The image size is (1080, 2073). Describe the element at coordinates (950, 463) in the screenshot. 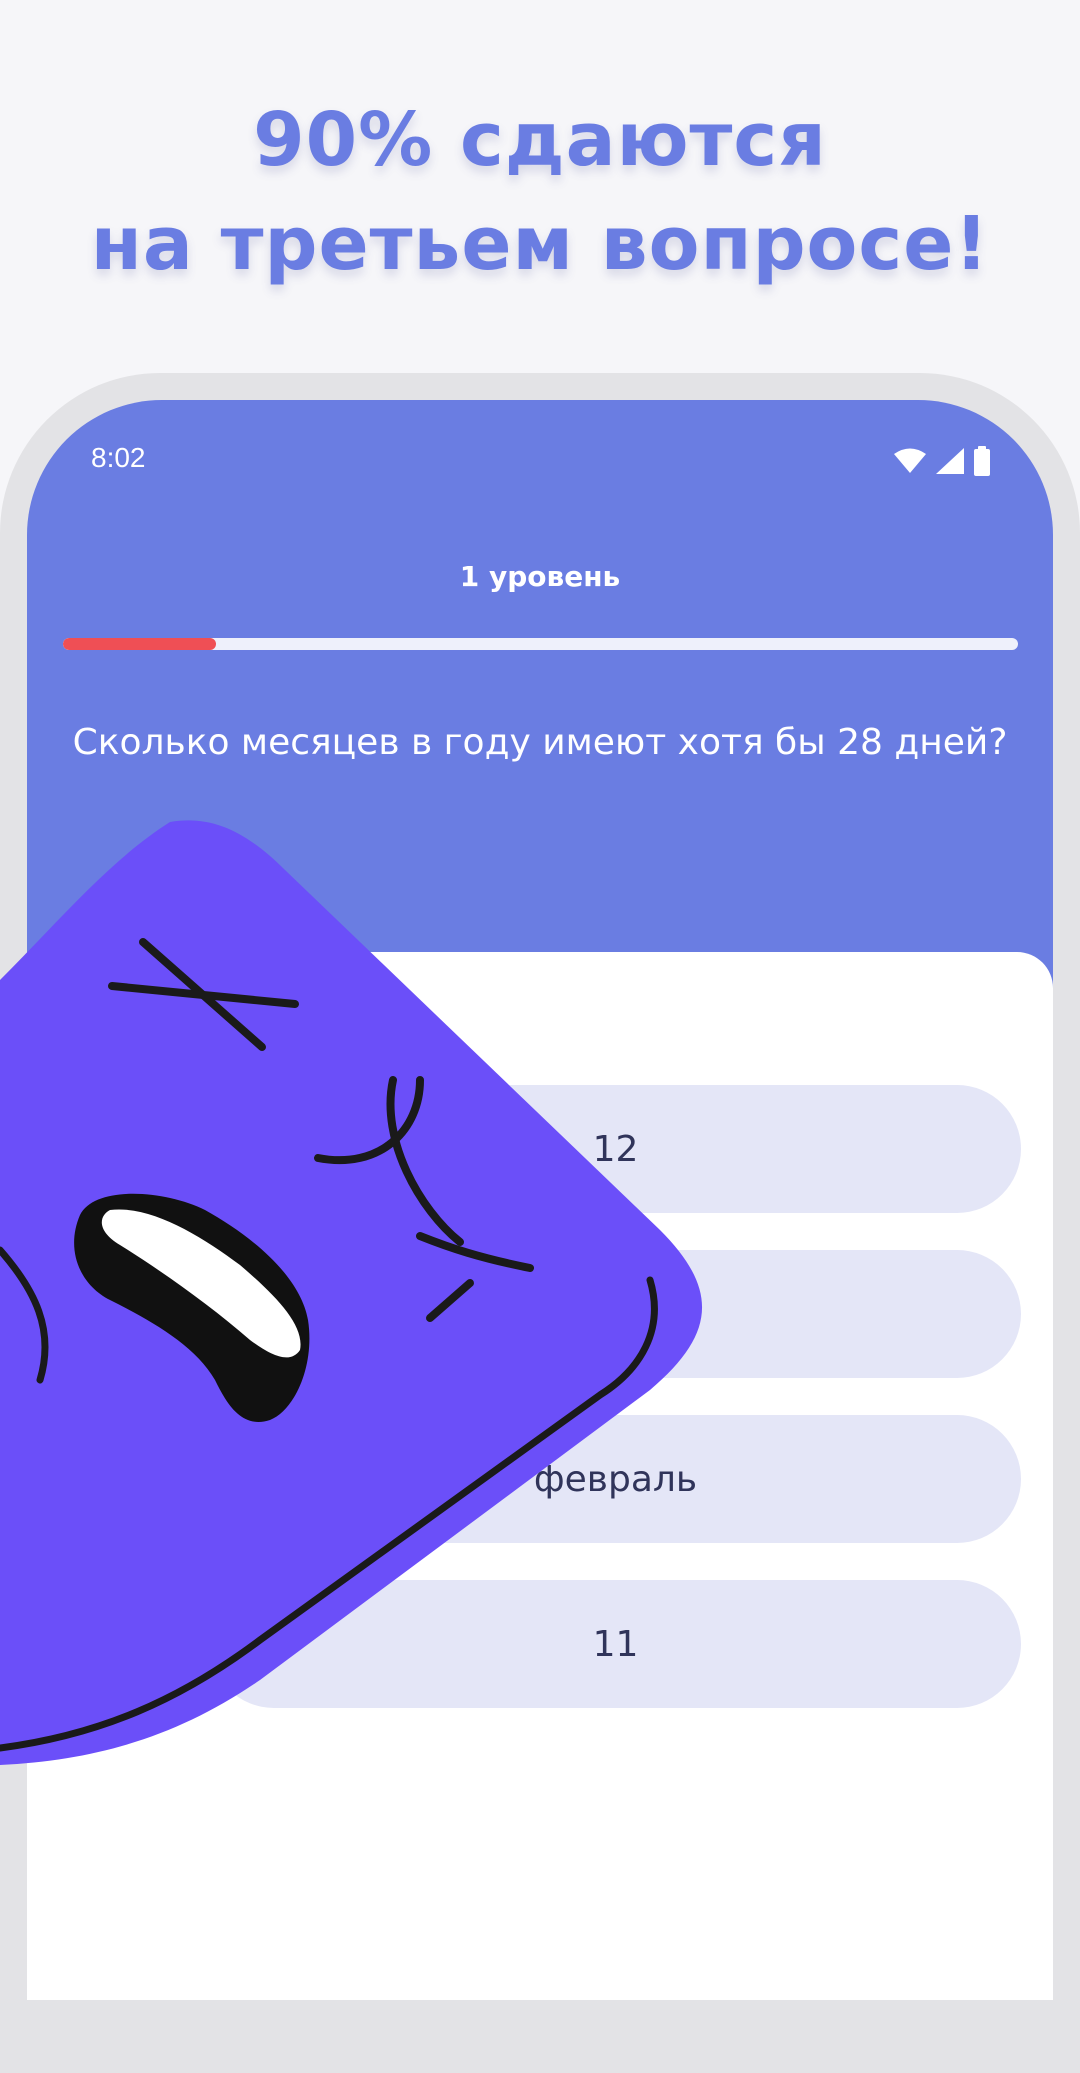

I see `signal-icon` at that location.